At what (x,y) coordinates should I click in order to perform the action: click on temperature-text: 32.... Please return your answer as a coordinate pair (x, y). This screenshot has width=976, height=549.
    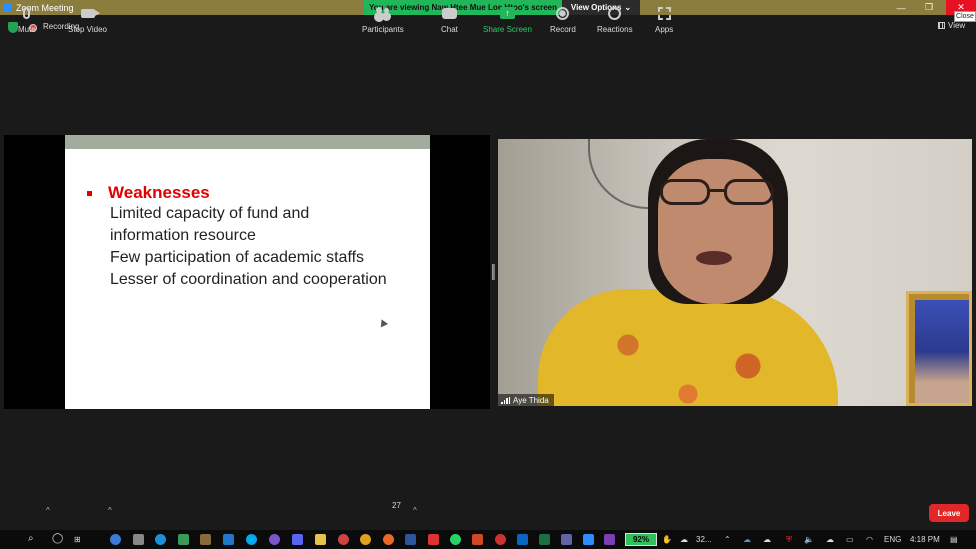
    Looking at the image, I should click on (704, 539).